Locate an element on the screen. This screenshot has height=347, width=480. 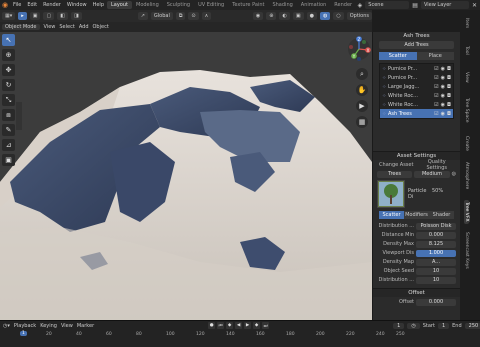
subtab-modifiers: Modifiers is located at coordinates (416, 215).